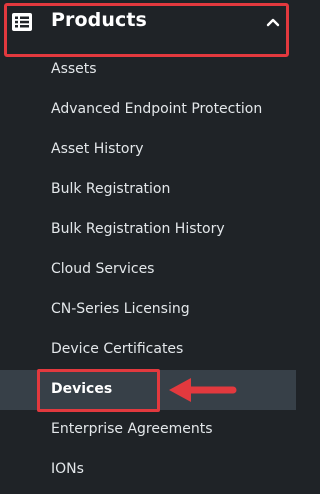 This screenshot has width=320, height=494. I want to click on devices-highlight-box, so click(98, 390).